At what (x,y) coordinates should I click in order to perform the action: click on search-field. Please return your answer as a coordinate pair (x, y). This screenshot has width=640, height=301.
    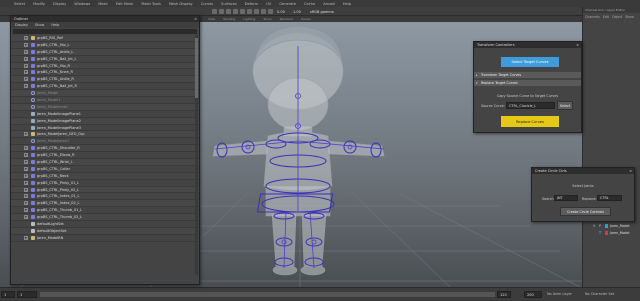
    Looking at the image, I should click on (566, 198).